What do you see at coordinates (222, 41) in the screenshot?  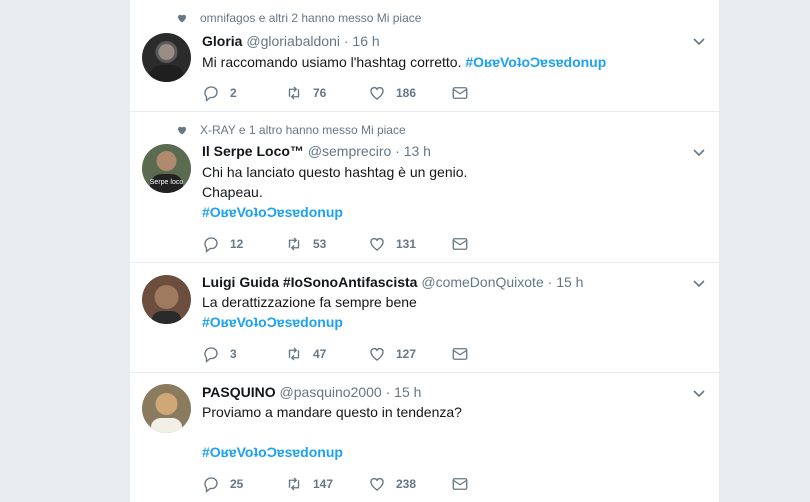 I see `author-name: Gloria` at bounding box center [222, 41].